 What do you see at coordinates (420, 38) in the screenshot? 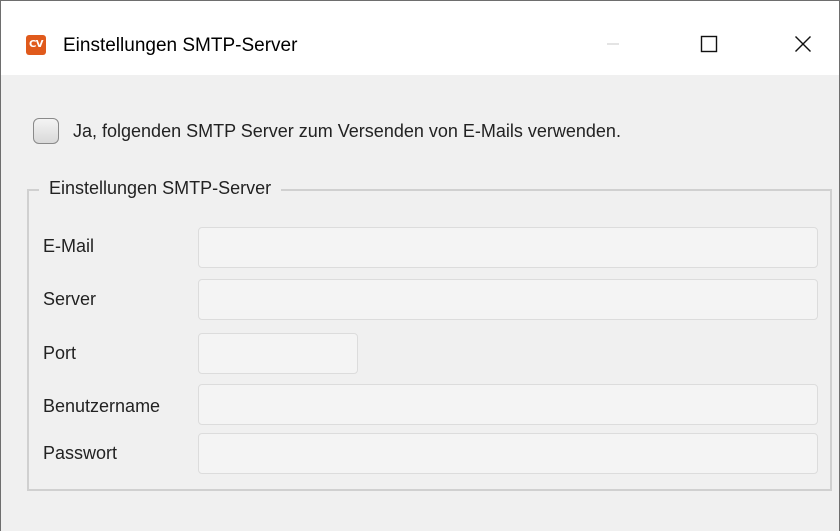
I see `title-bar: CV Einstellungen SMTP-Server` at bounding box center [420, 38].